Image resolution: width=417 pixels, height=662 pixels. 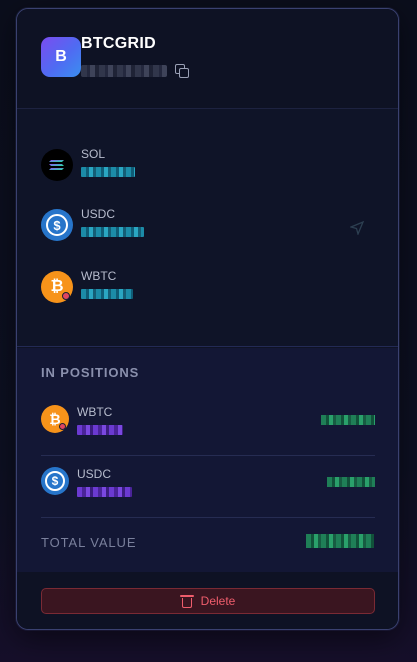 What do you see at coordinates (218, 601) in the screenshot?
I see `delete-label: Delete` at bounding box center [218, 601].